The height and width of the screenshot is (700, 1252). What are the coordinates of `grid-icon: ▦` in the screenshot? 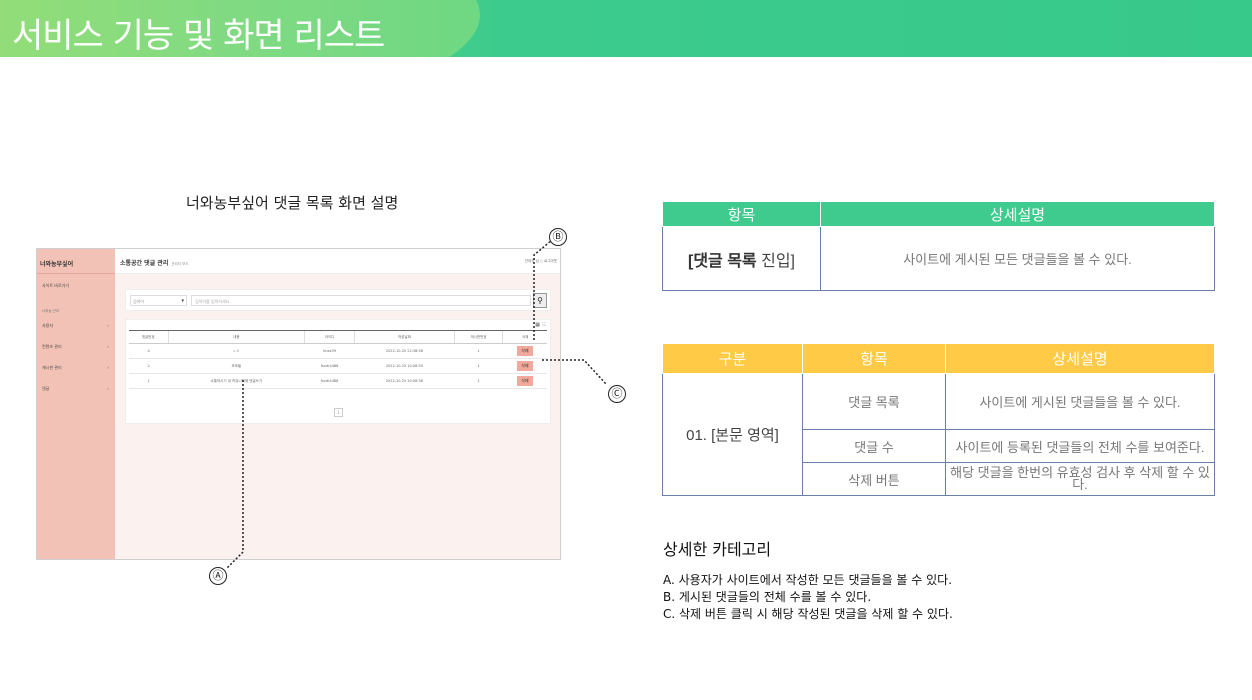 It's located at (537, 325).